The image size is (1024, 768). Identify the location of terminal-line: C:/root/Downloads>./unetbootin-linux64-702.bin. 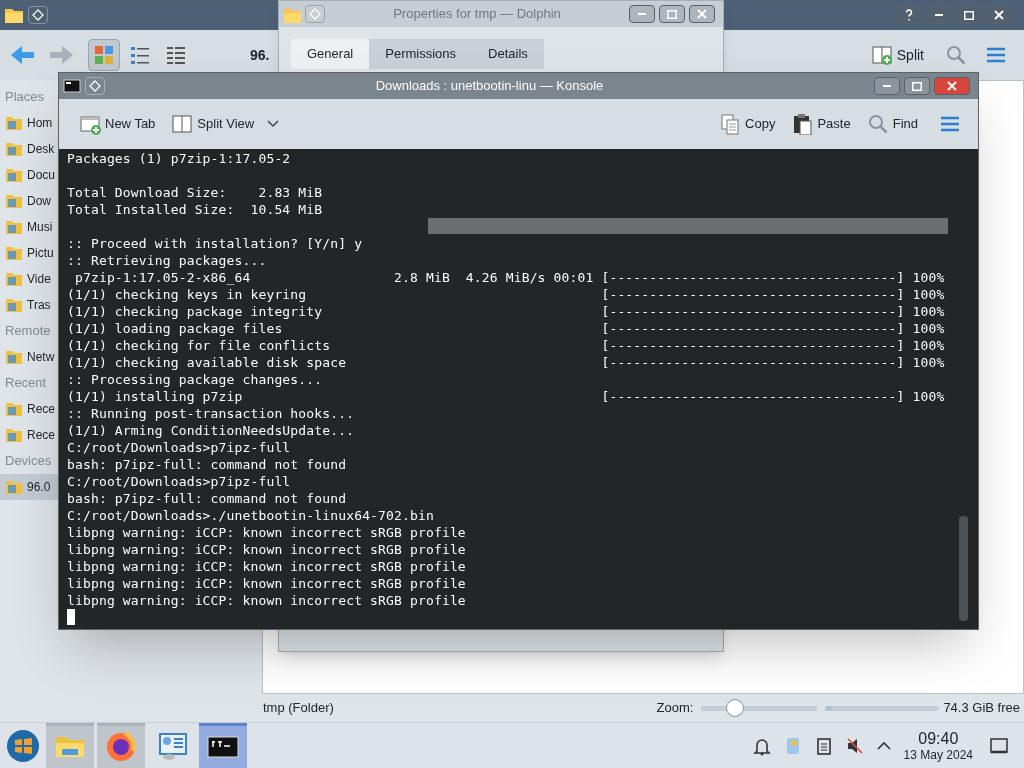
(250, 515).